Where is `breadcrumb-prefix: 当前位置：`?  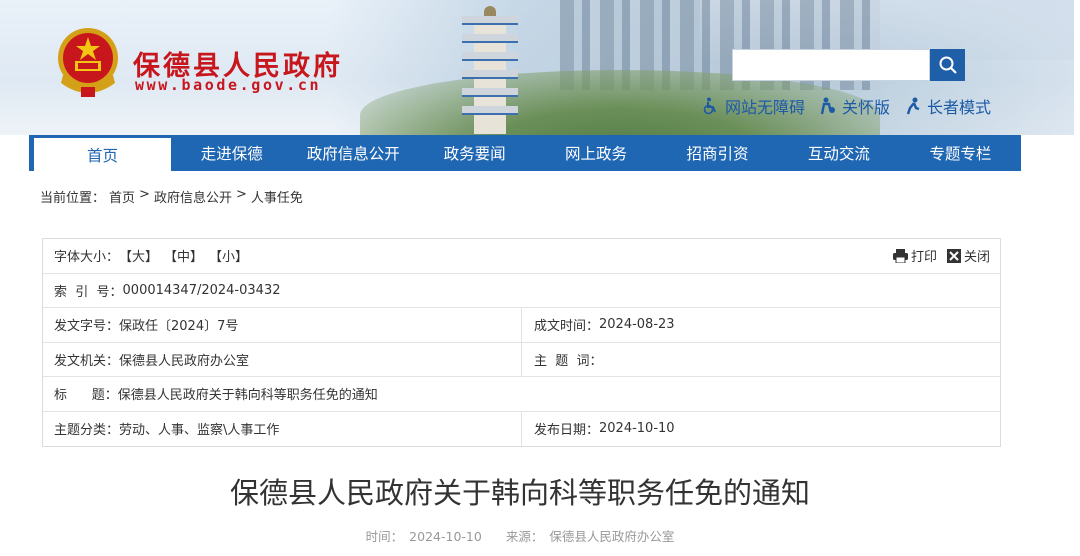 breadcrumb-prefix: 当前位置： is located at coordinates (73, 198).